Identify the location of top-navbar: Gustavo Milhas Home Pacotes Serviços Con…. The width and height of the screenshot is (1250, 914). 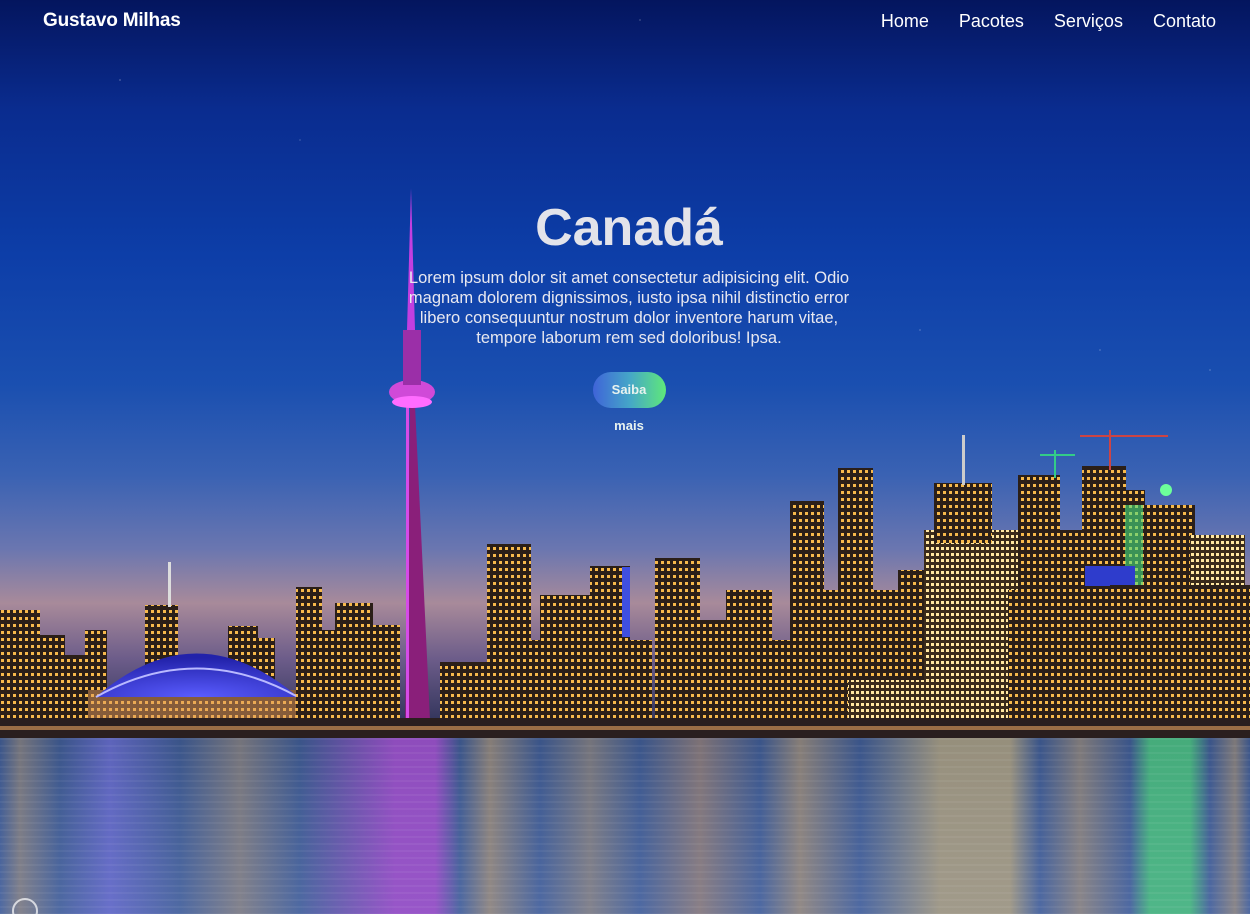
(625, 21).